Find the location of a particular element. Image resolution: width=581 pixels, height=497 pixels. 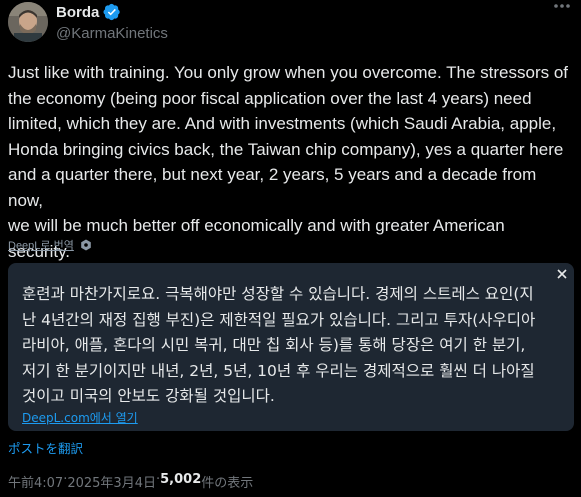

more-icon is located at coordinates (562, 10).